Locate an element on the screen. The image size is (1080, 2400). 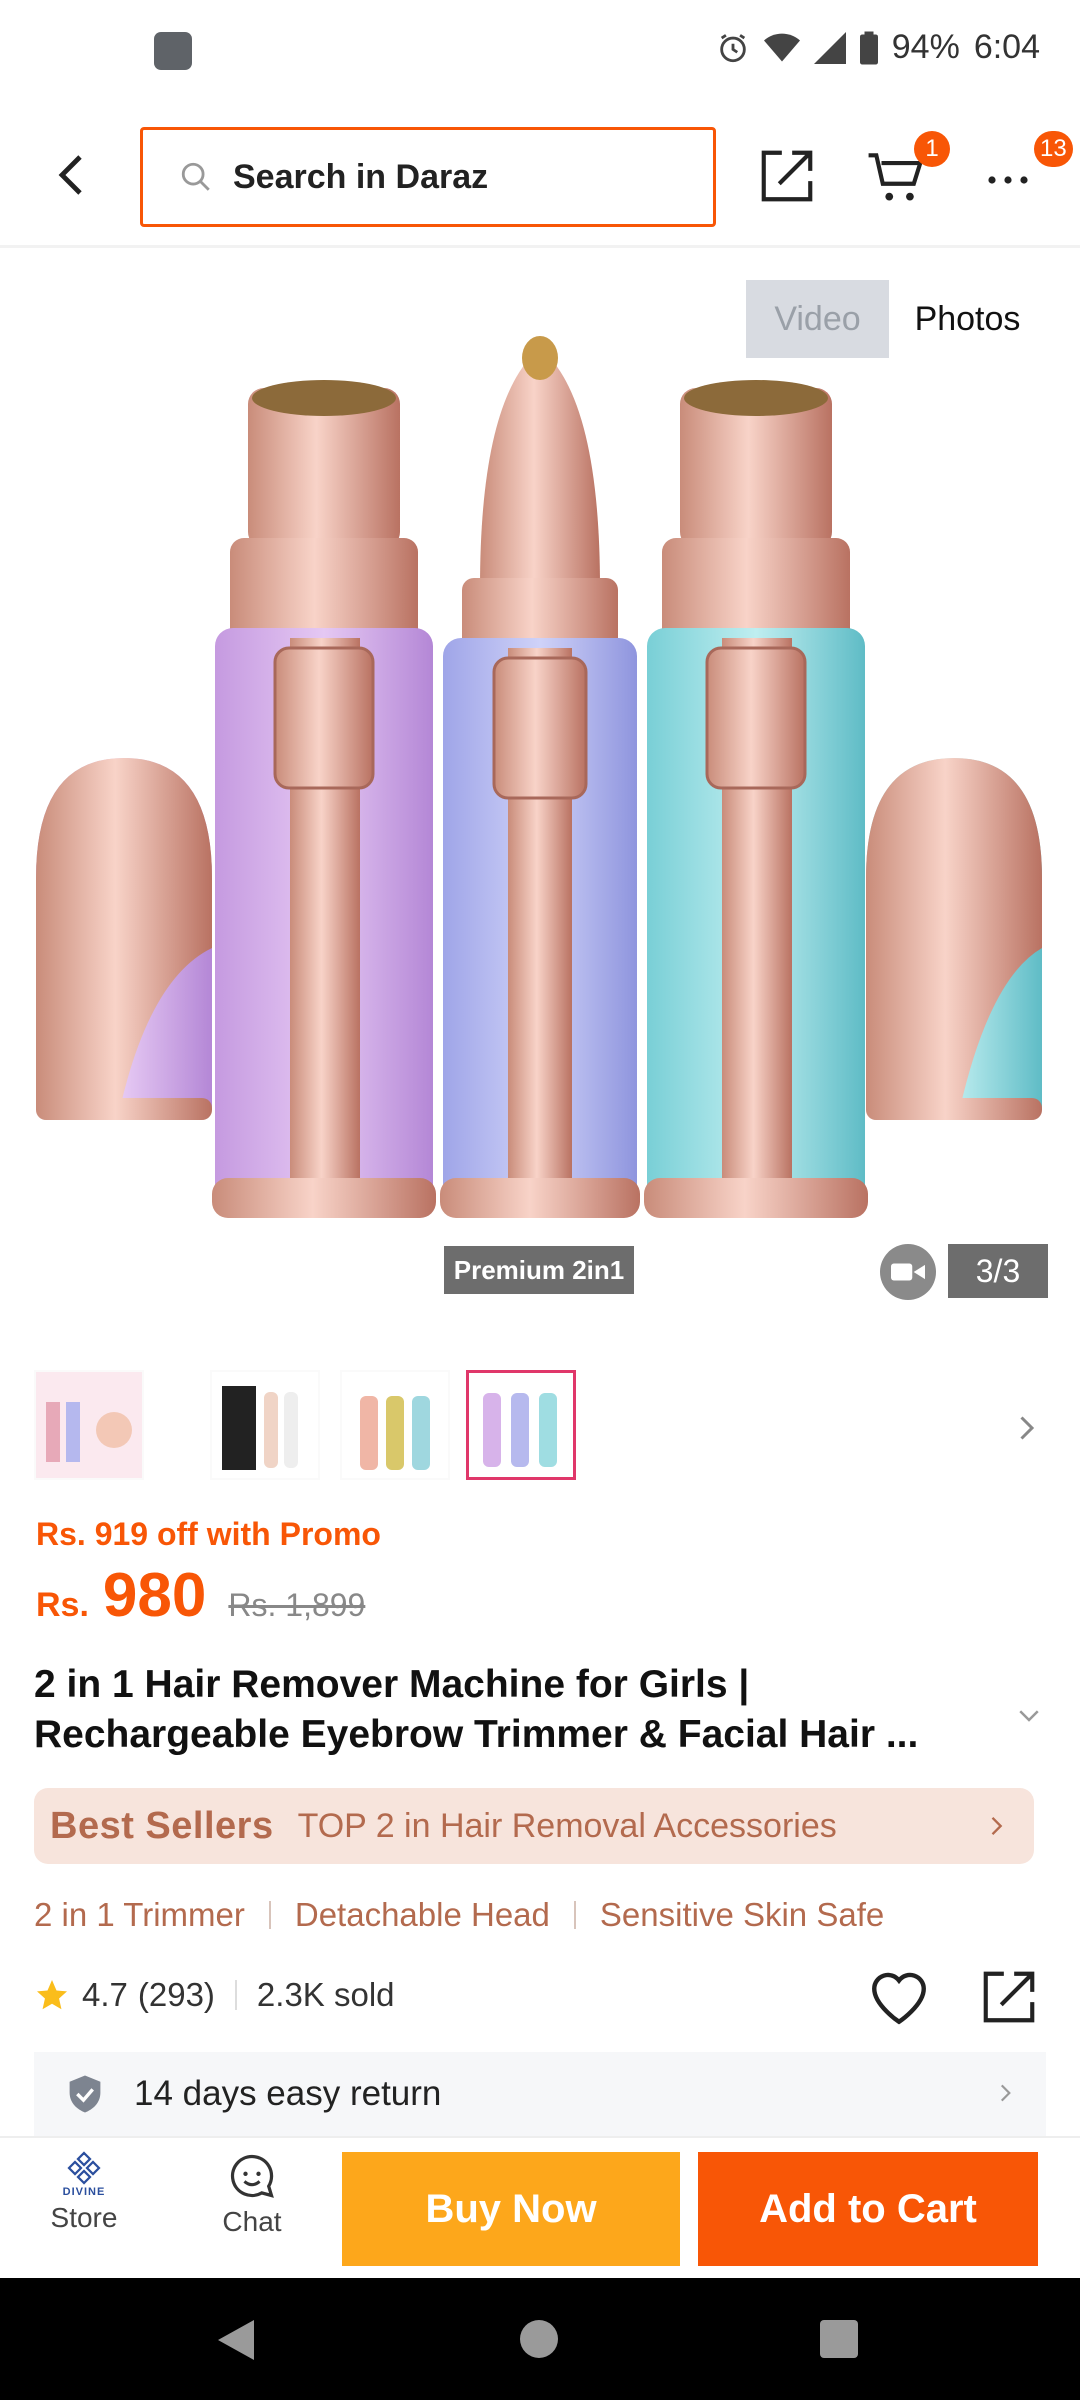
media-toggle: Video Photos is located at coordinates (896, 319).